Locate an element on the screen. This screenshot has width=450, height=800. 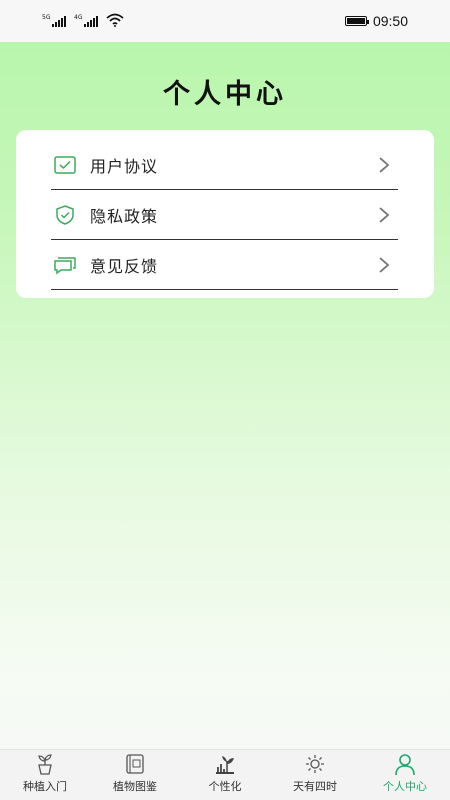
tab-label: 植物图鉴 is located at coordinates (135, 786).